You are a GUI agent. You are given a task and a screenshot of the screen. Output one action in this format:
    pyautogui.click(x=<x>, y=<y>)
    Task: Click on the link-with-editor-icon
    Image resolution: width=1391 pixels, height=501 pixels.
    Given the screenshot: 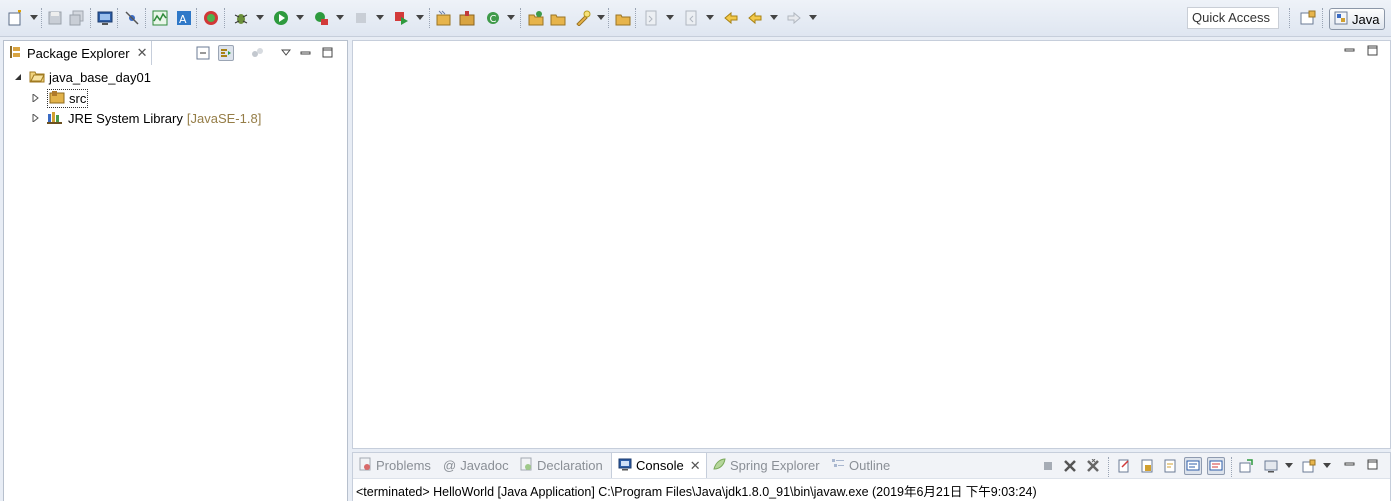 What is the action you would take?
    pyautogui.click(x=226, y=53)
    